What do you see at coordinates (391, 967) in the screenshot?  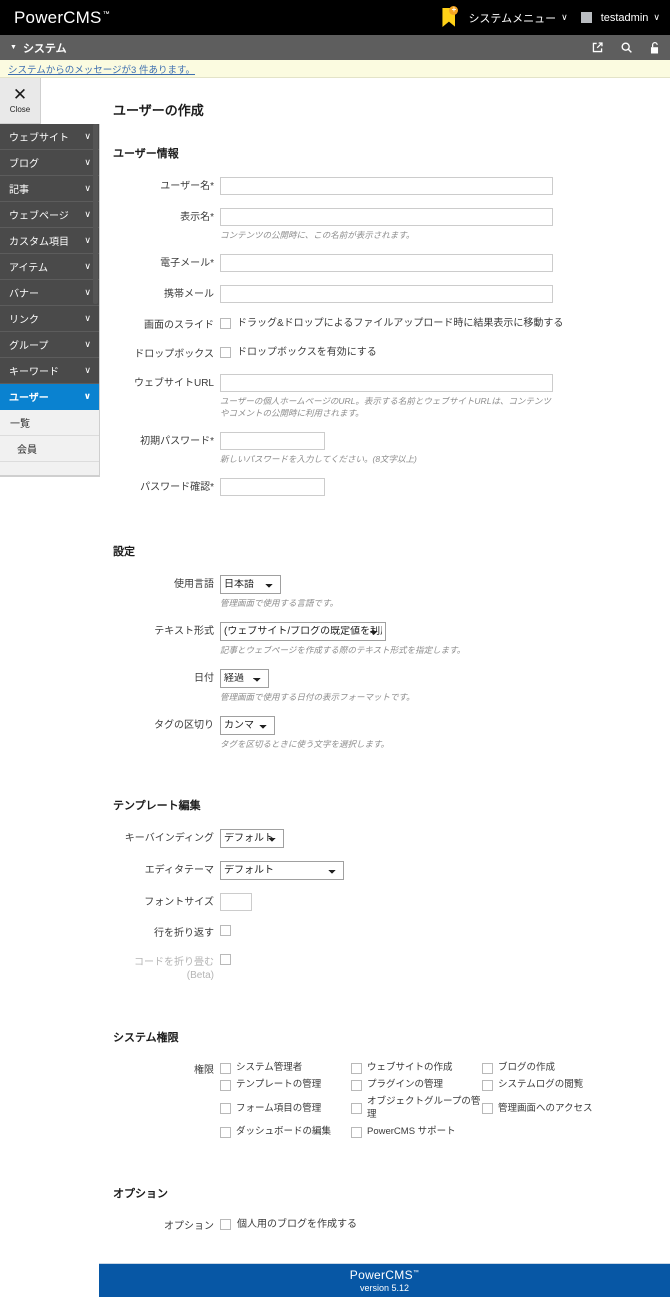 I see `field-row-fold-code: コードを折り畳む(Beta)` at bounding box center [391, 967].